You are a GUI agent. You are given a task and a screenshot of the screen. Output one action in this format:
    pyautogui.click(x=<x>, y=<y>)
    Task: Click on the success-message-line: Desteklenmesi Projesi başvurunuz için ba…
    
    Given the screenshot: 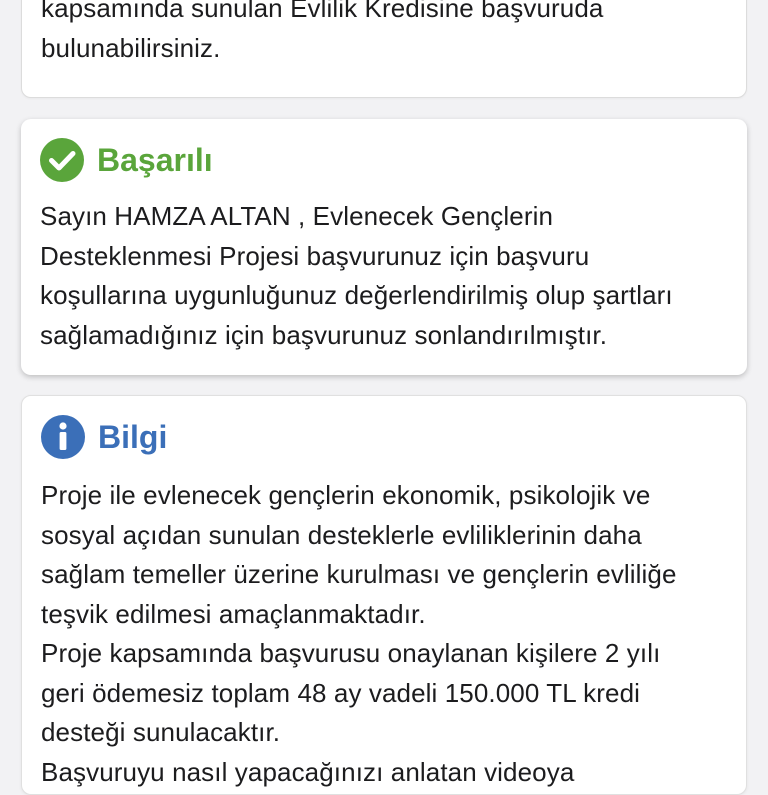 What is the action you would take?
    pyautogui.click(x=315, y=255)
    